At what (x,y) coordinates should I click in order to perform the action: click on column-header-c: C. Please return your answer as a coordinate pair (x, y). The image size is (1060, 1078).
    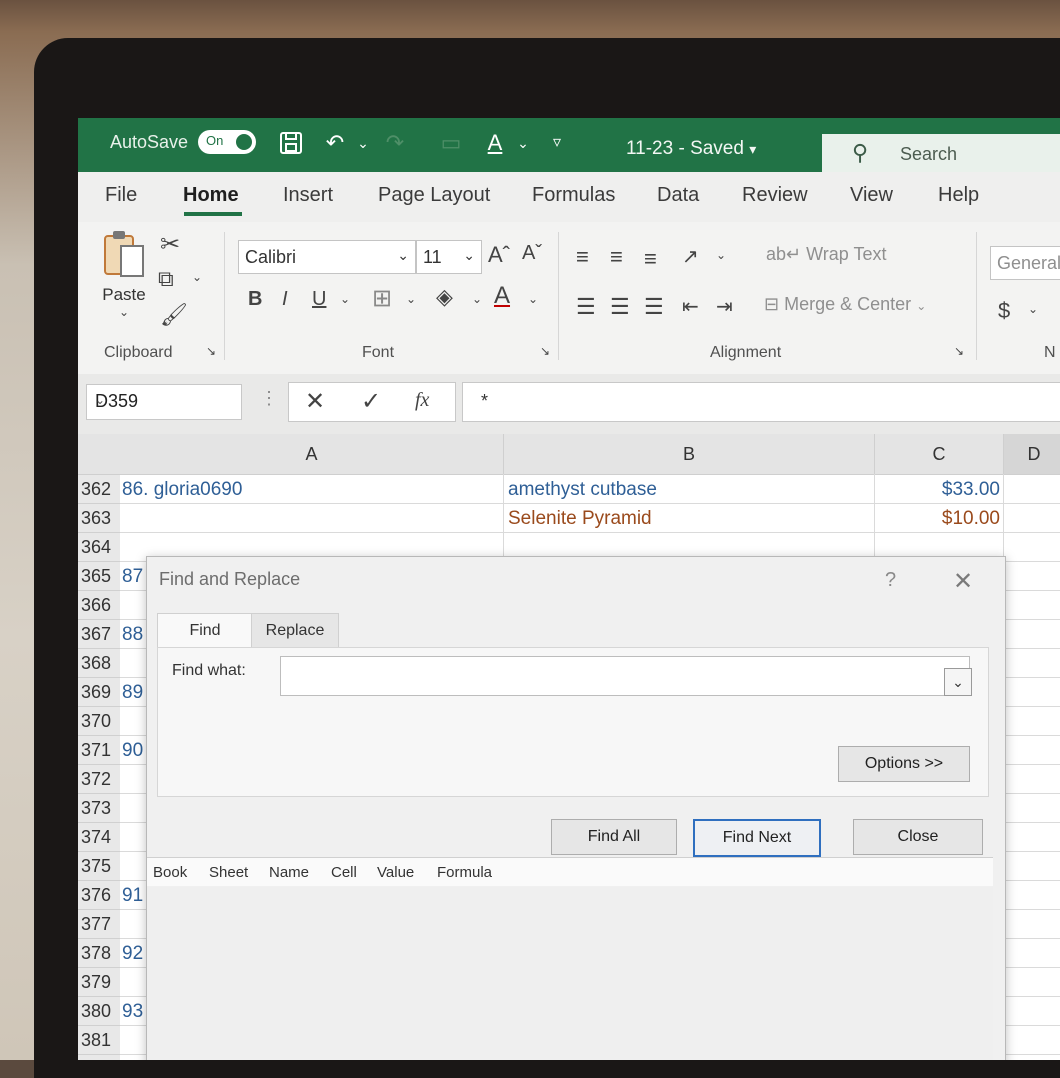
    Looking at the image, I should click on (939, 454).